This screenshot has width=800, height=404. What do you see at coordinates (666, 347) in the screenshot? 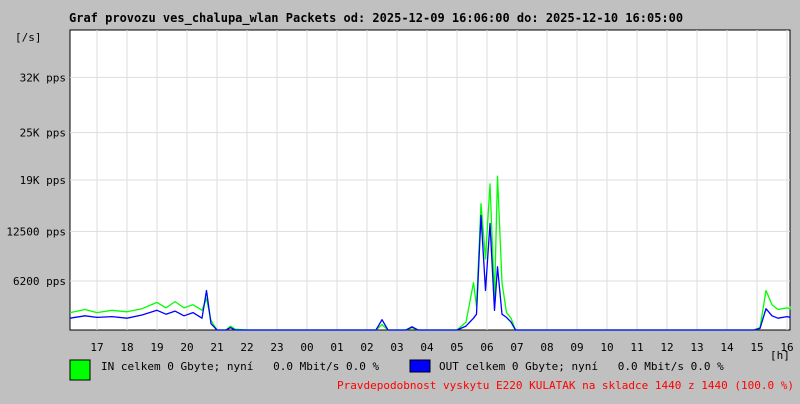
I see `x-tick-label: 12` at bounding box center [666, 347].